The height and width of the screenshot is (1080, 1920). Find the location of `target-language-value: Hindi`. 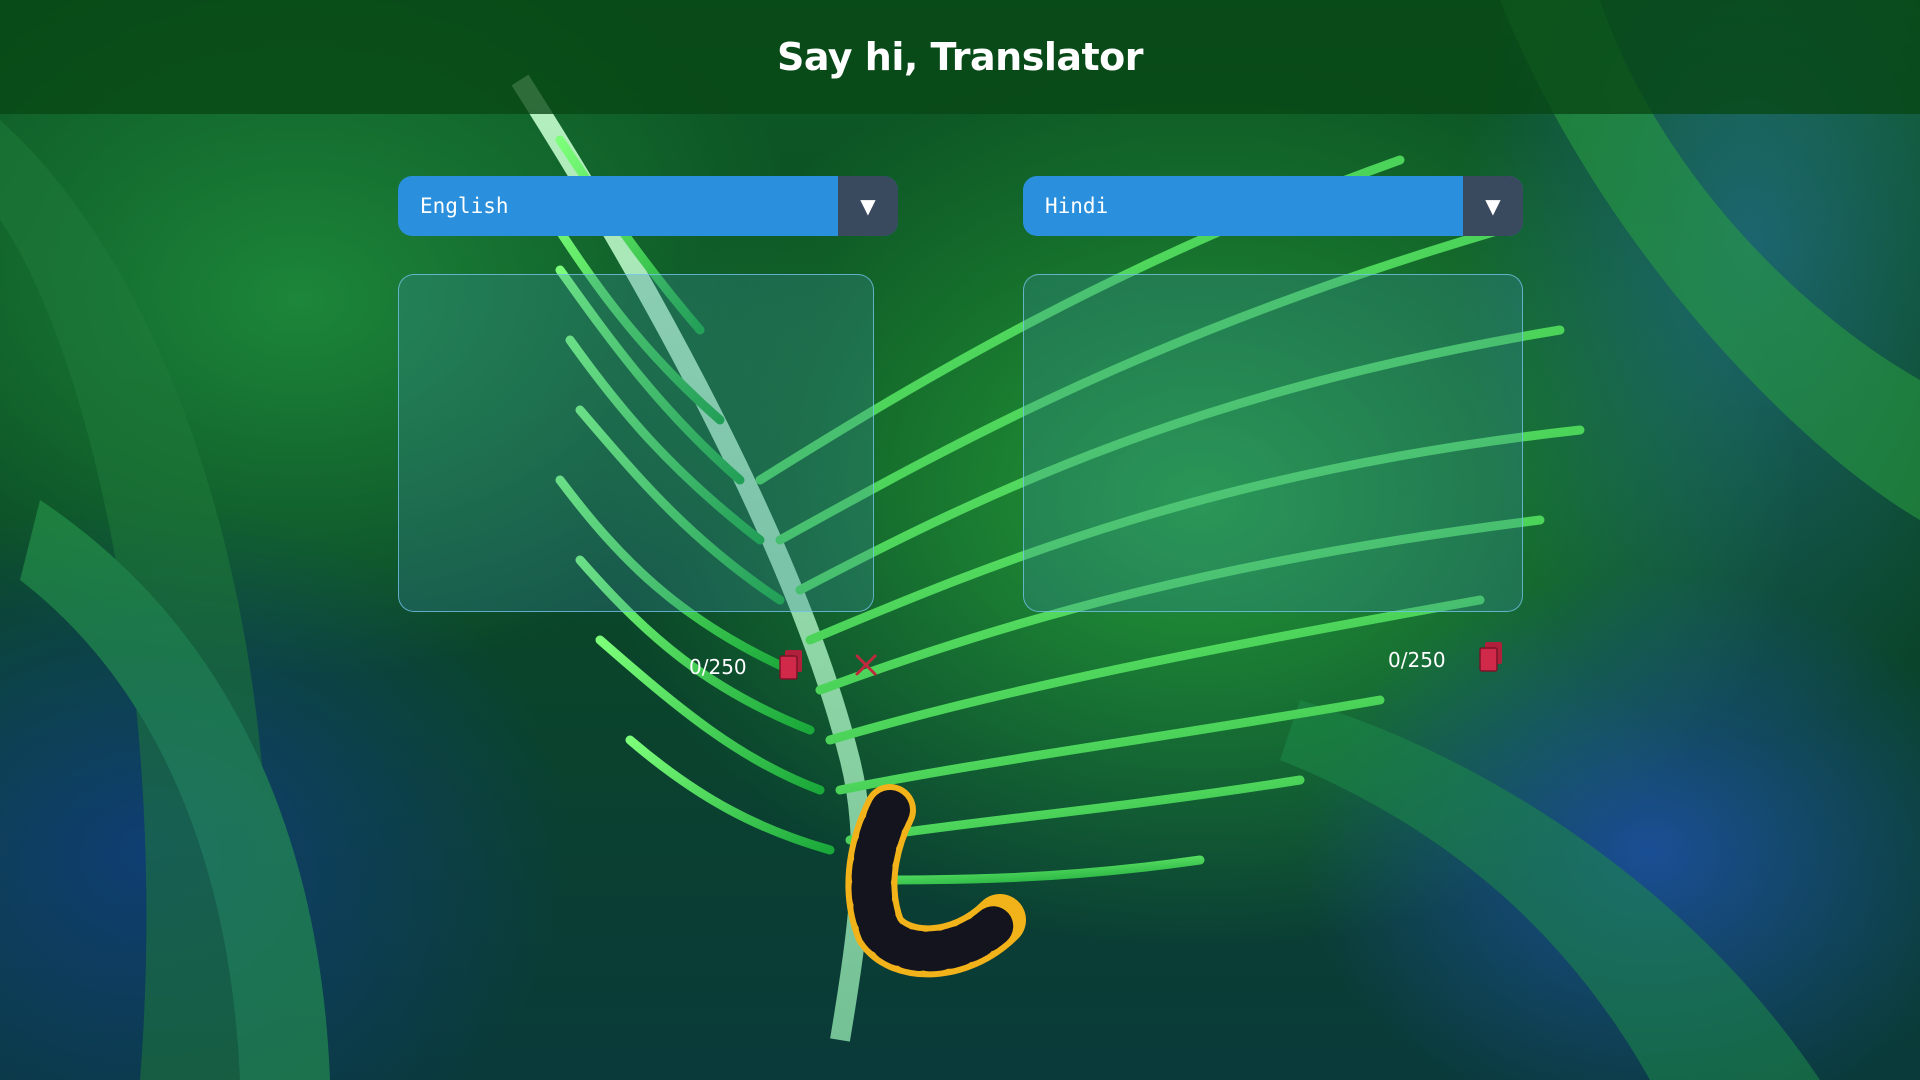

target-language-value: Hindi is located at coordinates (1077, 206).